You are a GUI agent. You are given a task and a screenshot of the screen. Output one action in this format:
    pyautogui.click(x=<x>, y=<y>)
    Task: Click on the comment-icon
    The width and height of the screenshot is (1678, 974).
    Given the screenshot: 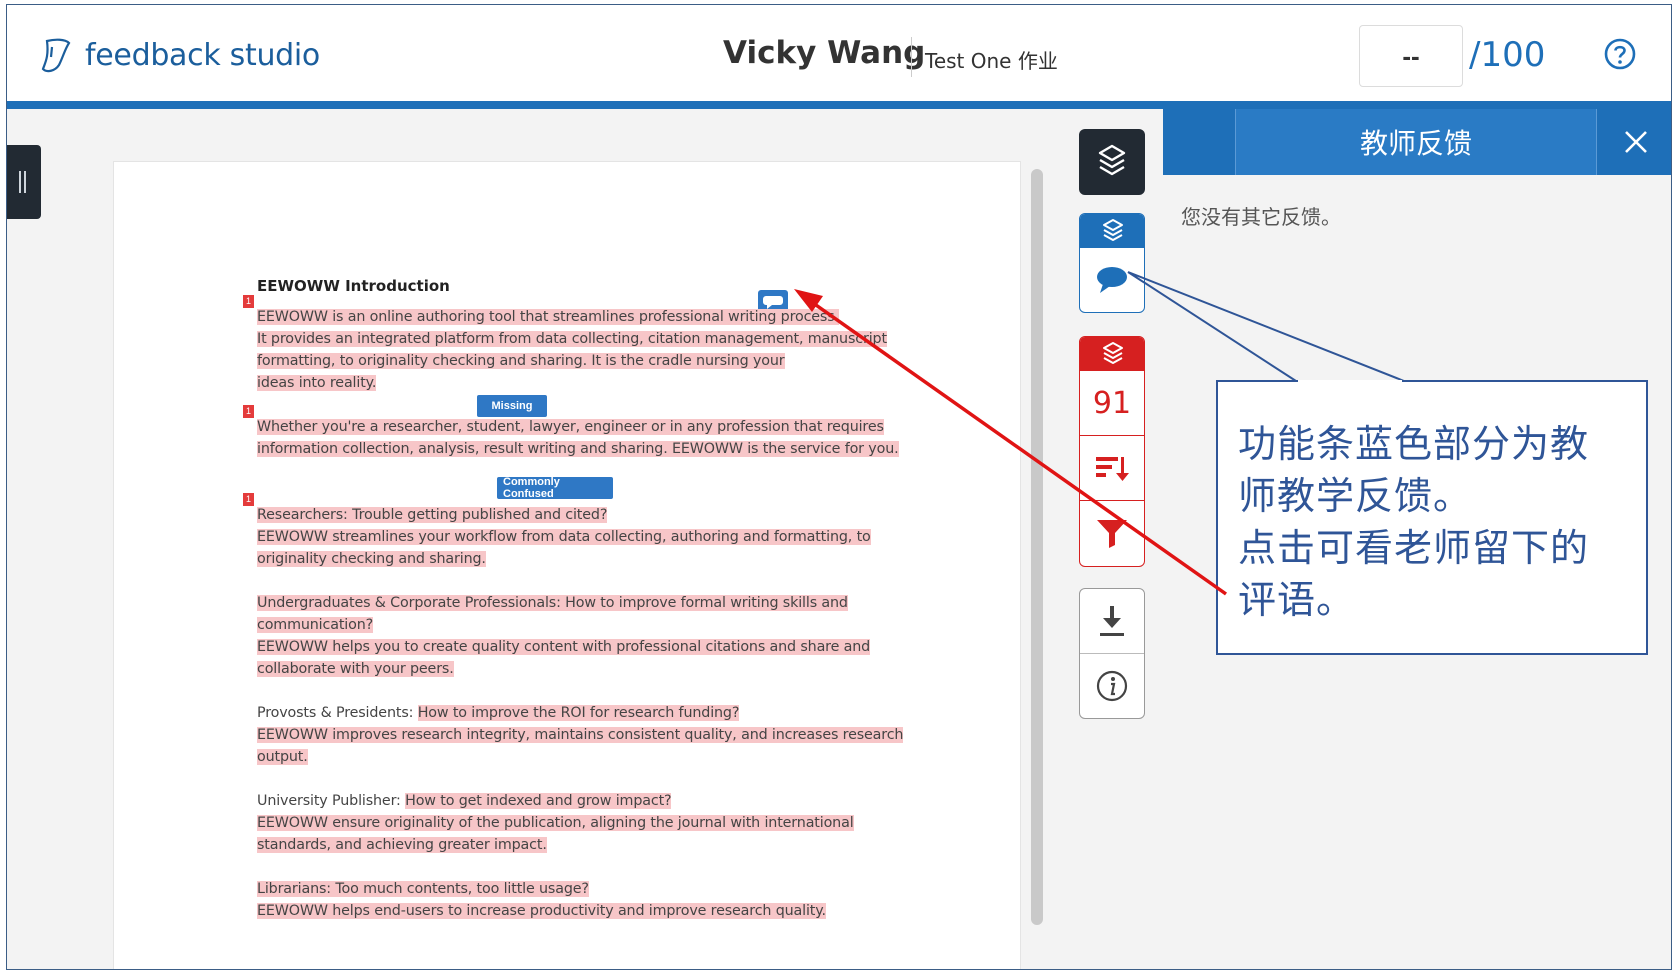 What is the action you would take?
    pyautogui.click(x=1112, y=280)
    